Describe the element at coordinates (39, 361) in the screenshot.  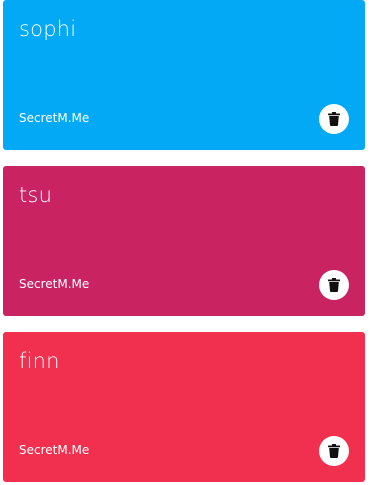
I see `card-name: finn` at that location.